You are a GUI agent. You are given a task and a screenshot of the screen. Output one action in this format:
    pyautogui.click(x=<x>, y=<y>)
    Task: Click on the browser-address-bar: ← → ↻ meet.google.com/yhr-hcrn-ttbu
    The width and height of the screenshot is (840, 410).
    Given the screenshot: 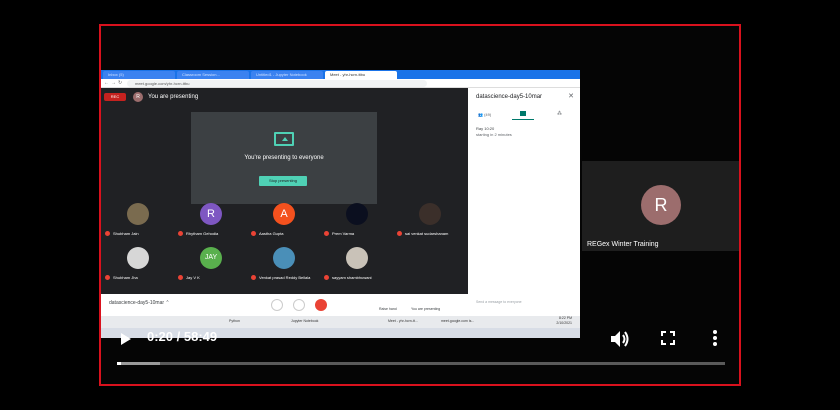 What is the action you would take?
    pyautogui.click(x=340, y=83)
    